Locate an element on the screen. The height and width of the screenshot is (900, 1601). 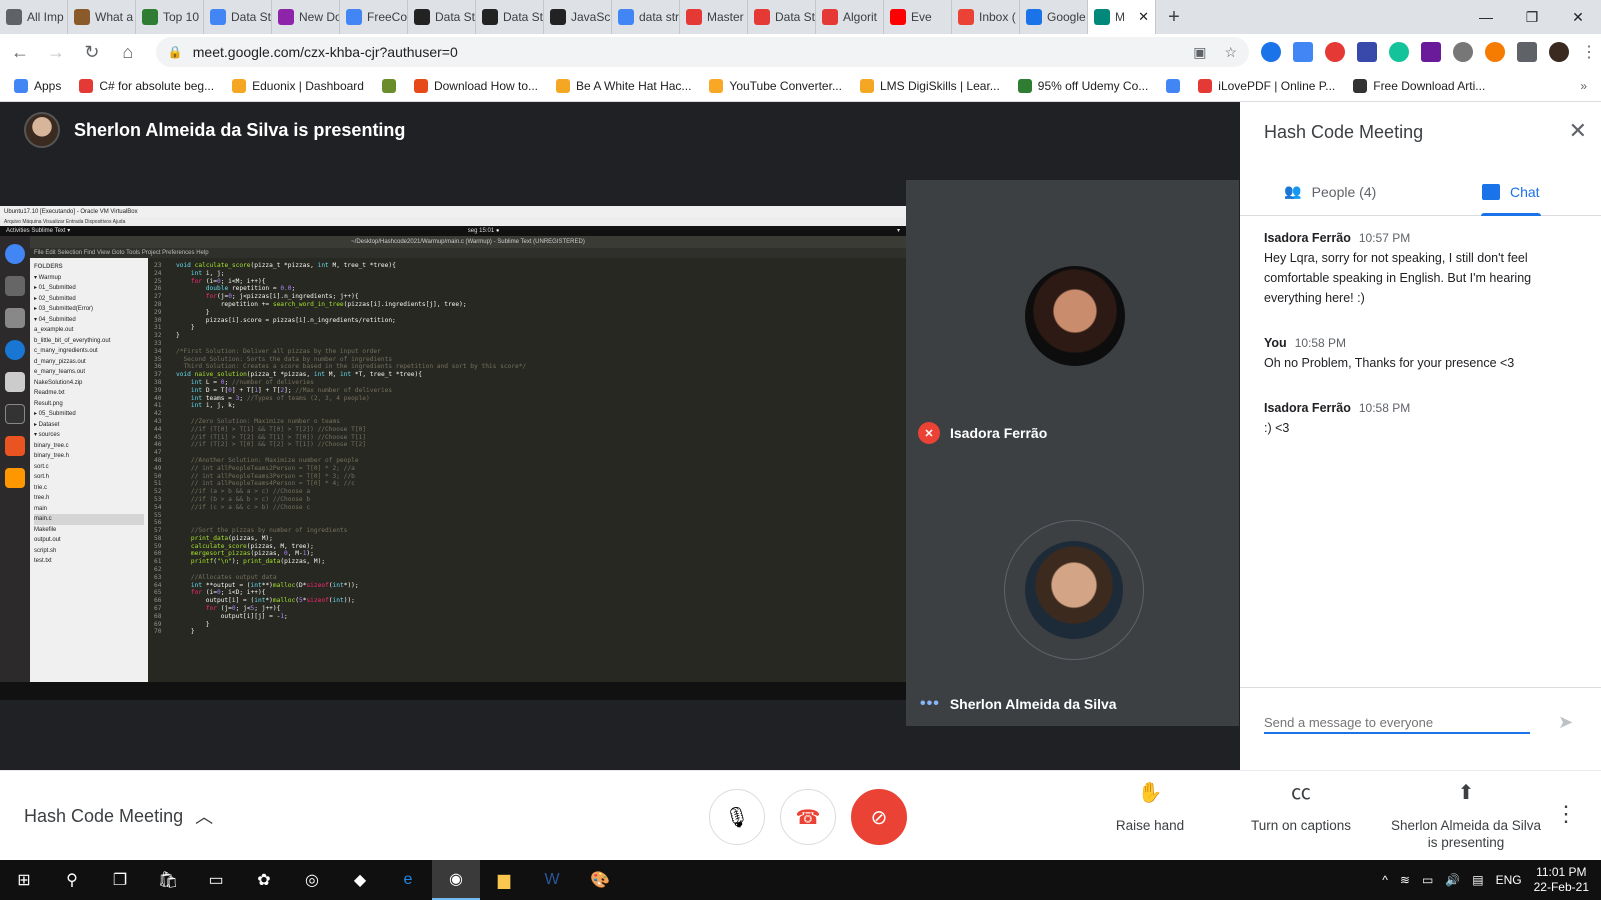
edge-icon: e is located at coordinates (408, 880).